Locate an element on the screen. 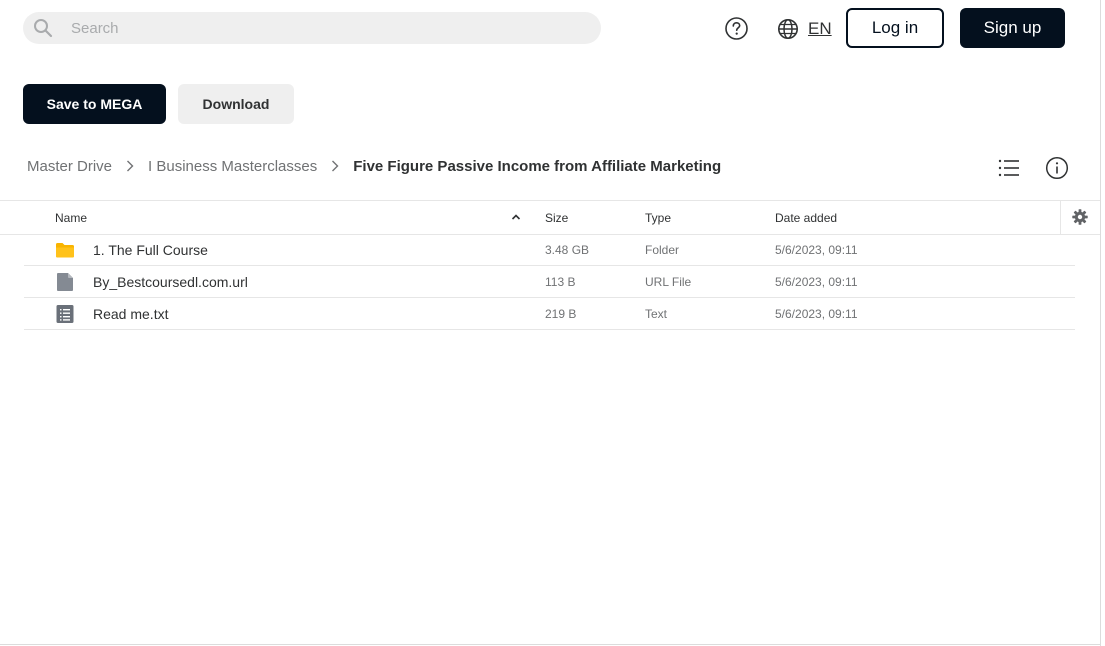 The image size is (1105, 646). file-type: Text is located at coordinates (656, 314).